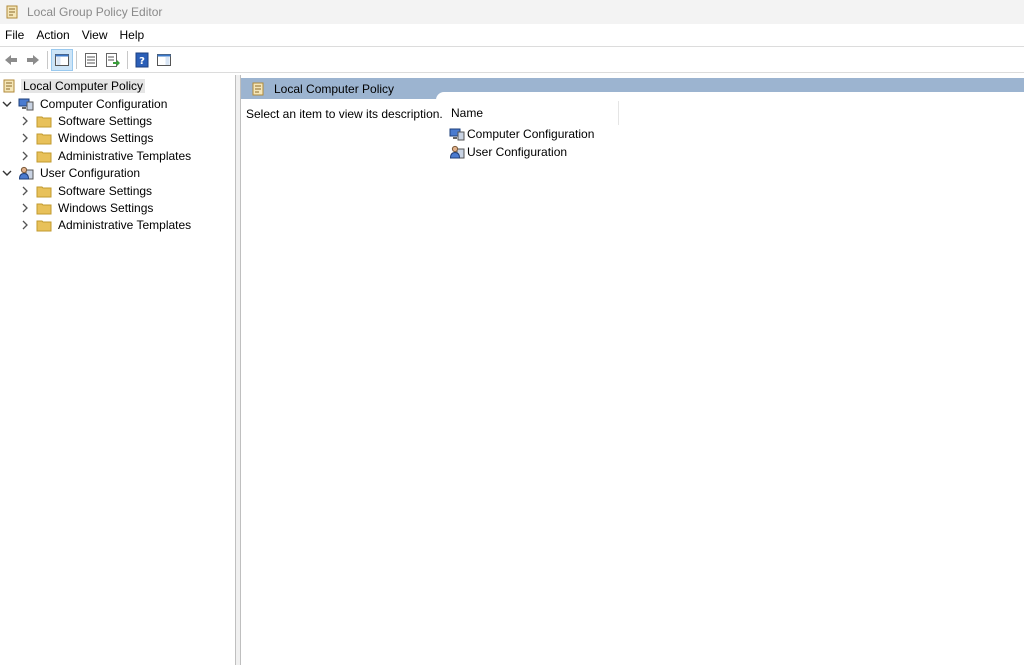 This screenshot has width=1024, height=665. Describe the element at coordinates (512, 12) in the screenshot. I see `title-bar: Local Group Policy Editor` at that location.